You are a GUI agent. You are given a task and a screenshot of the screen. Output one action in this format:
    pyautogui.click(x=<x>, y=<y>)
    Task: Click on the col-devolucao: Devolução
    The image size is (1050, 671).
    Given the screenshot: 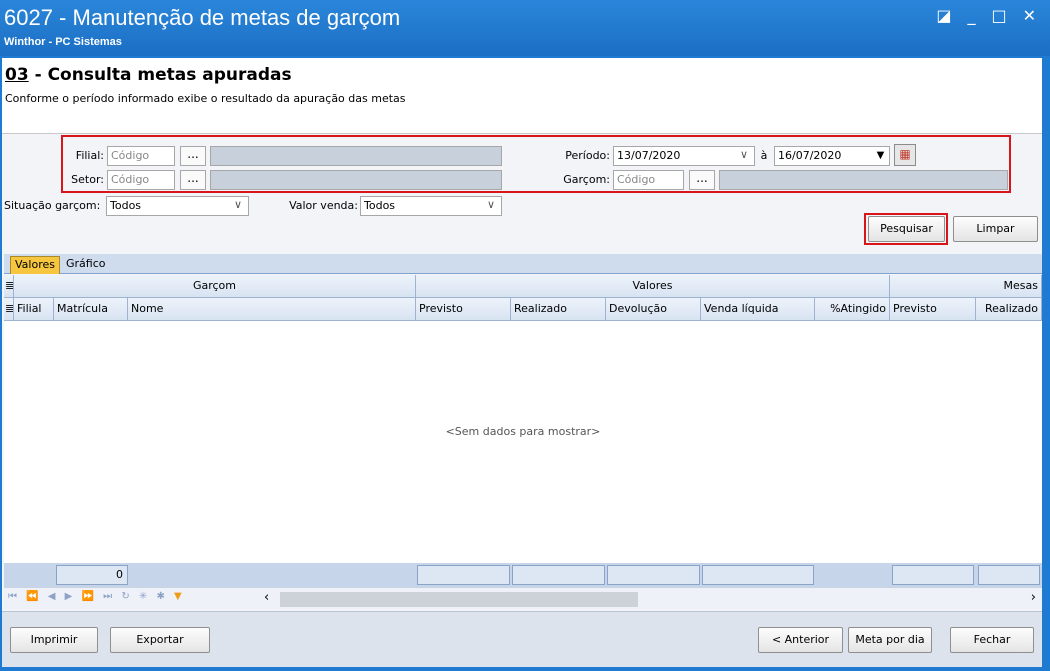 What is the action you would take?
    pyautogui.click(x=653, y=309)
    